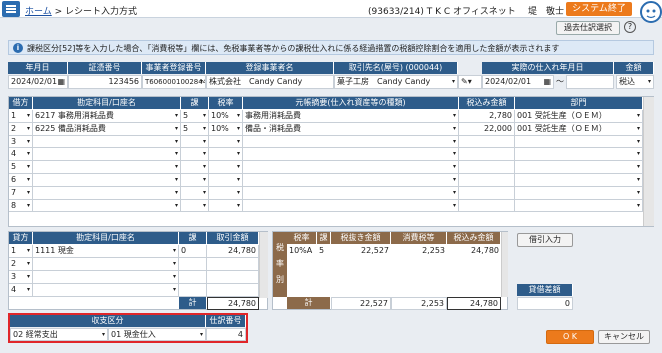 This screenshot has height=353, width=662. Describe the element at coordinates (21, 277) in the screenshot. I see `row-number: 3 ▾` at that location.